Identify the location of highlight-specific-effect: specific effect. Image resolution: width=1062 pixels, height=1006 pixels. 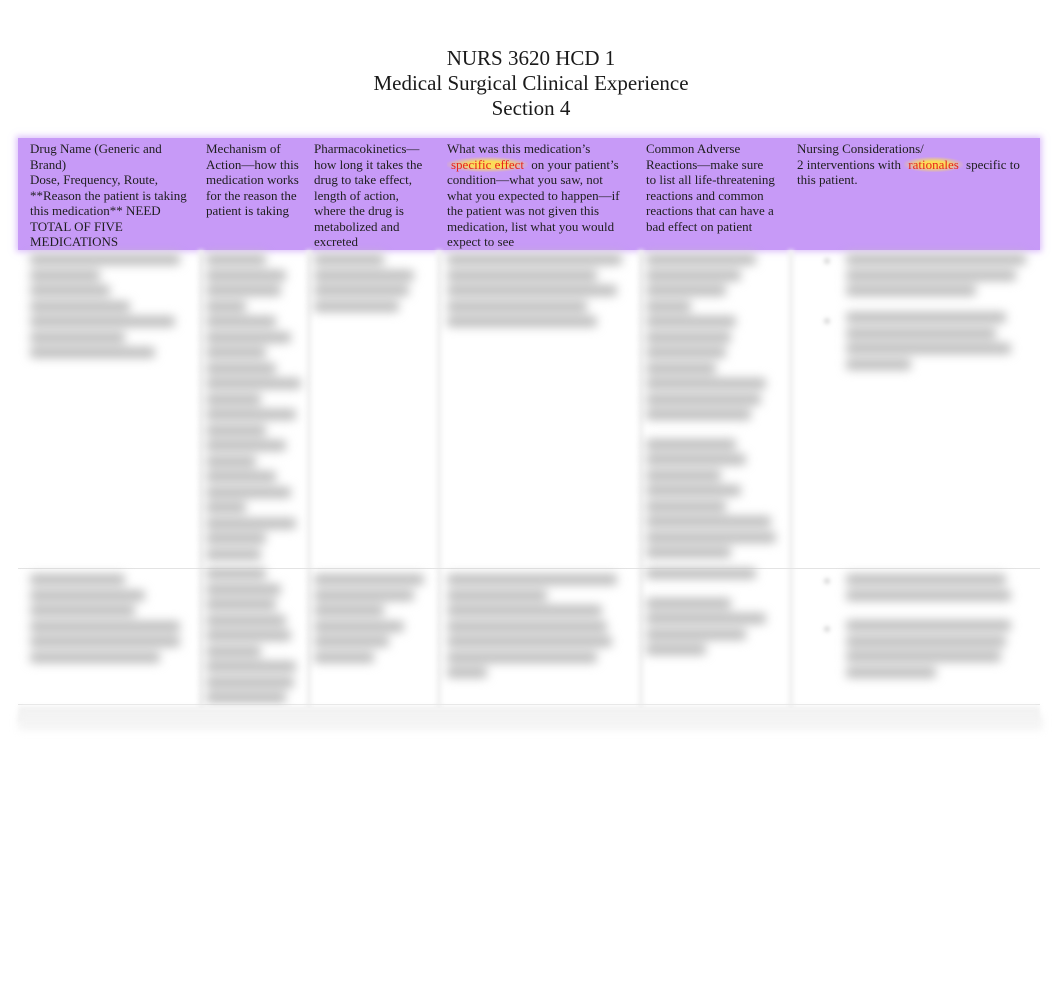
(488, 164).